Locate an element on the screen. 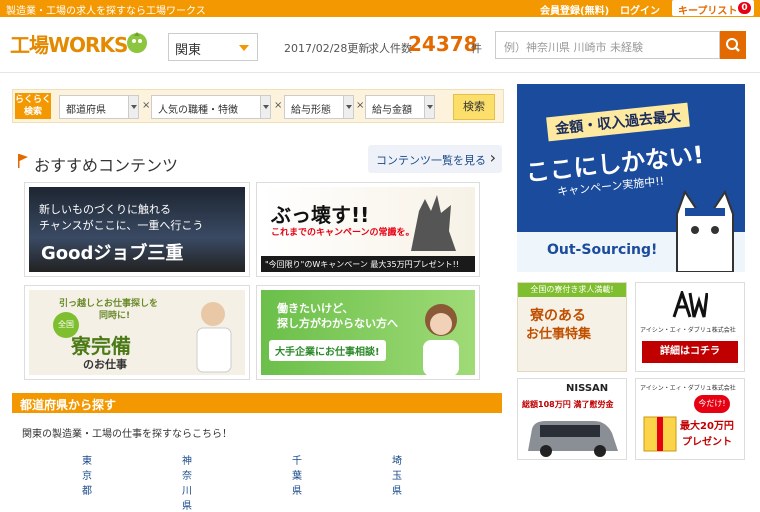 This screenshot has height=512, width=760. keep-list-button: キープリスト 0 is located at coordinates (713, 8).